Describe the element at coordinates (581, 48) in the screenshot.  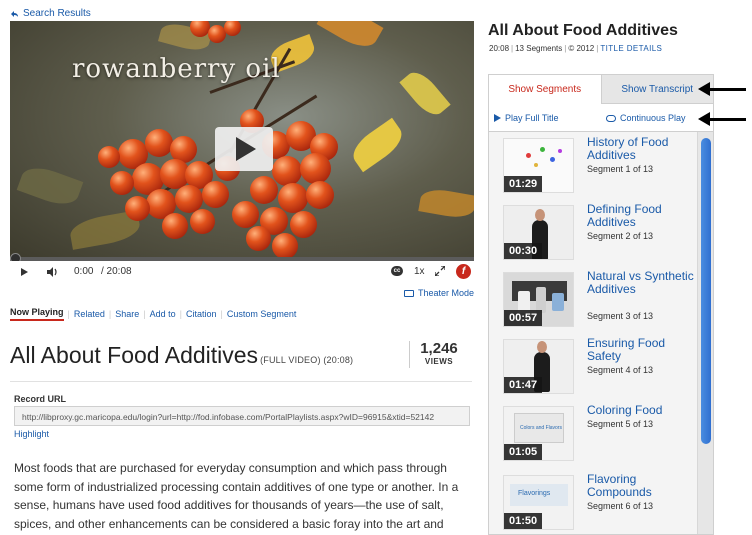
I see `copyright-year: © 2012` at that location.